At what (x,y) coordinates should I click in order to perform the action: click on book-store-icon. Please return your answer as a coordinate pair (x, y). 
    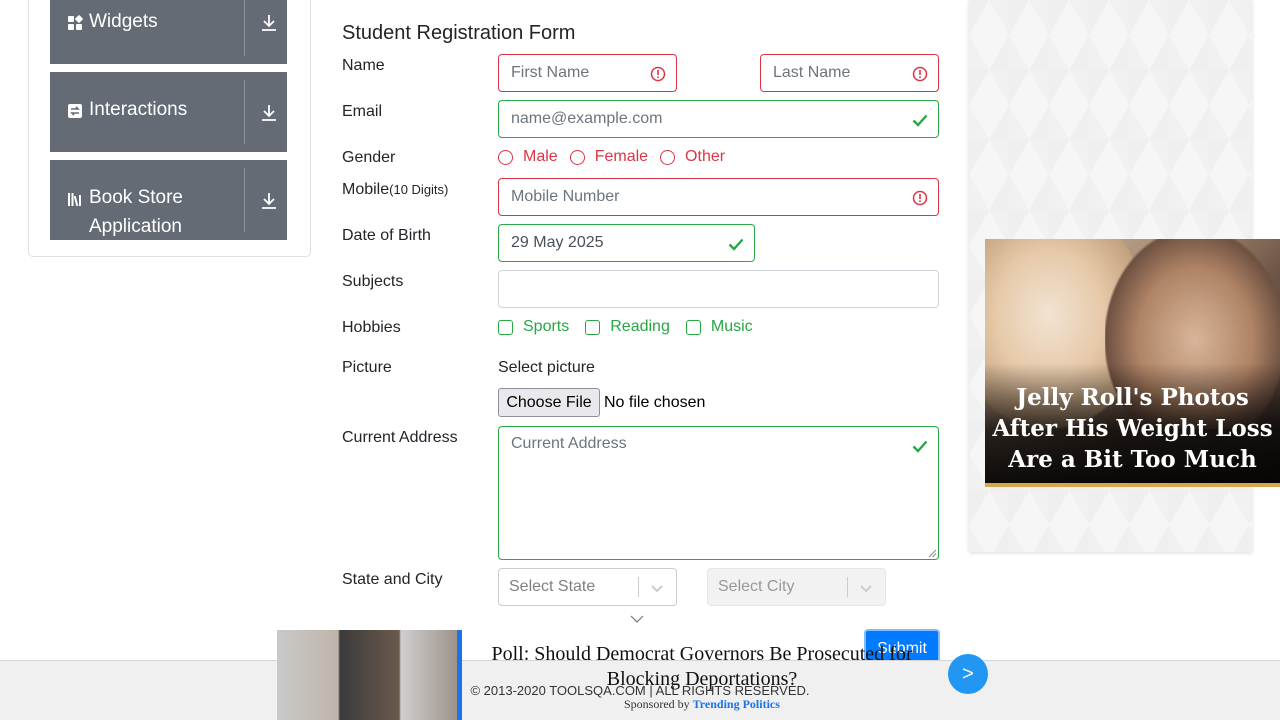
    Looking at the image, I should click on (74, 200).